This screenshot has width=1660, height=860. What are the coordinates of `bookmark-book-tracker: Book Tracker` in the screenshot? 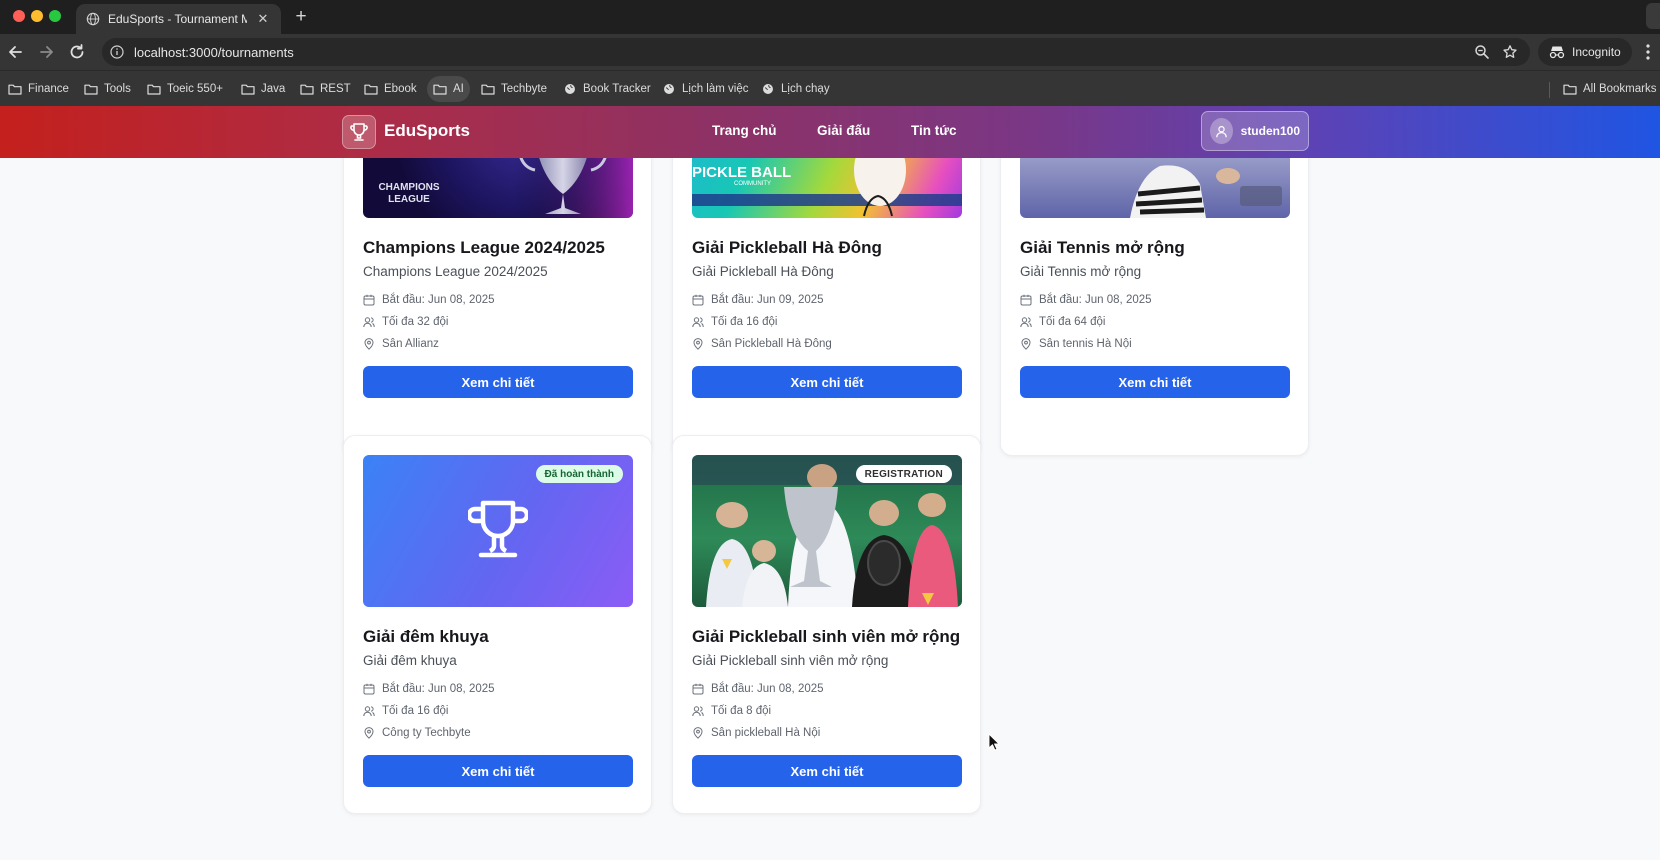 It's located at (607, 89).